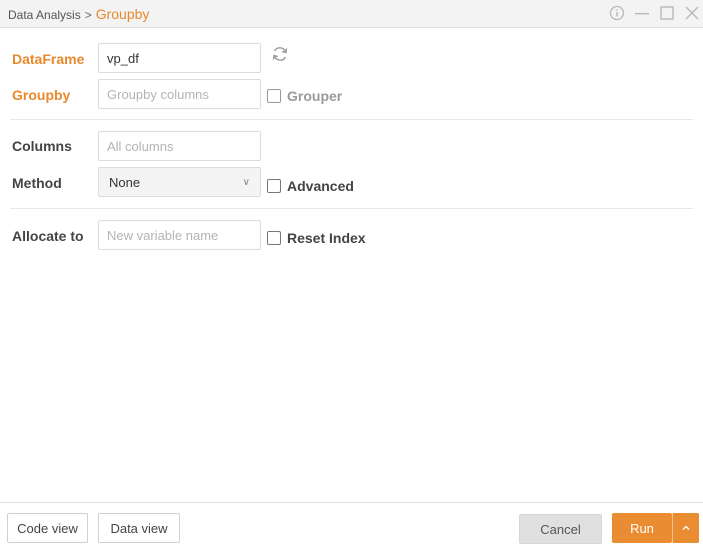 Image resolution: width=703 pixels, height=548 pixels. I want to click on maximize-icon, so click(667, 13).